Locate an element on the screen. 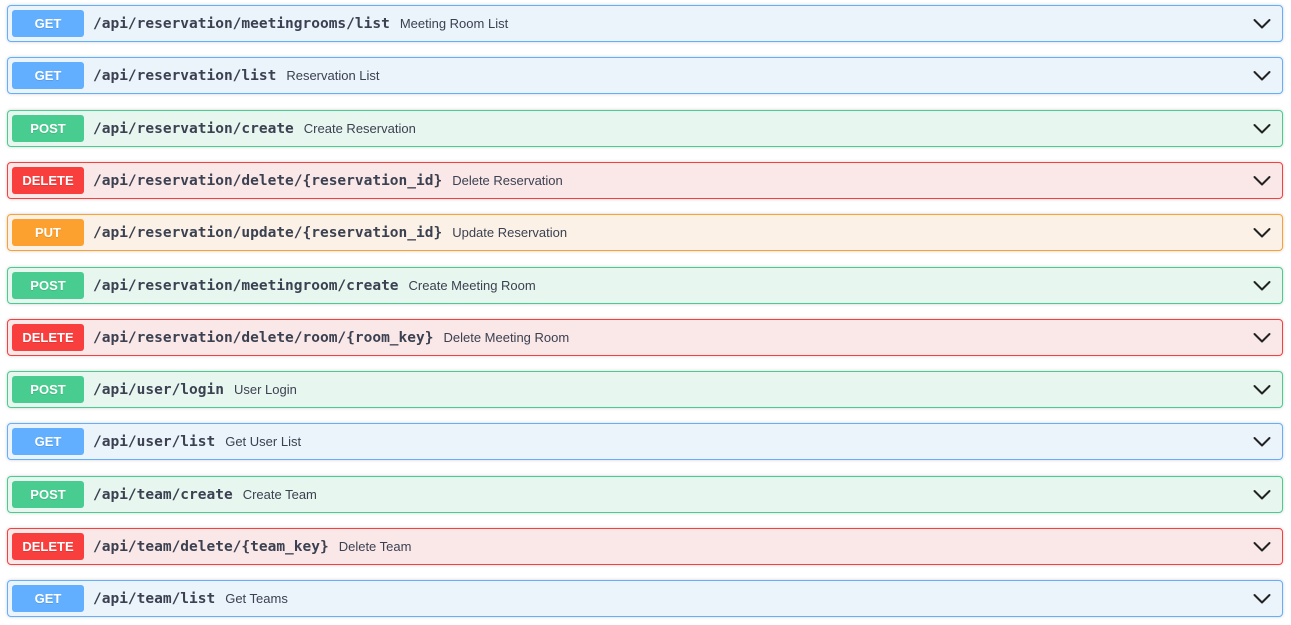 Image resolution: width=1291 pixels, height=625 pixels. operation-path: /api/reservation/update/{reservation_id} is located at coordinates (268, 232).